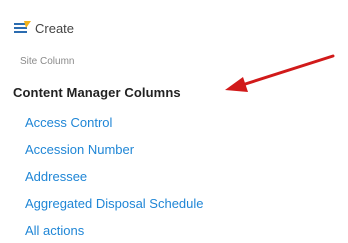 The width and height of the screenshot is (348, 243). I want to click on list-item: All actions, so click(114, 232).